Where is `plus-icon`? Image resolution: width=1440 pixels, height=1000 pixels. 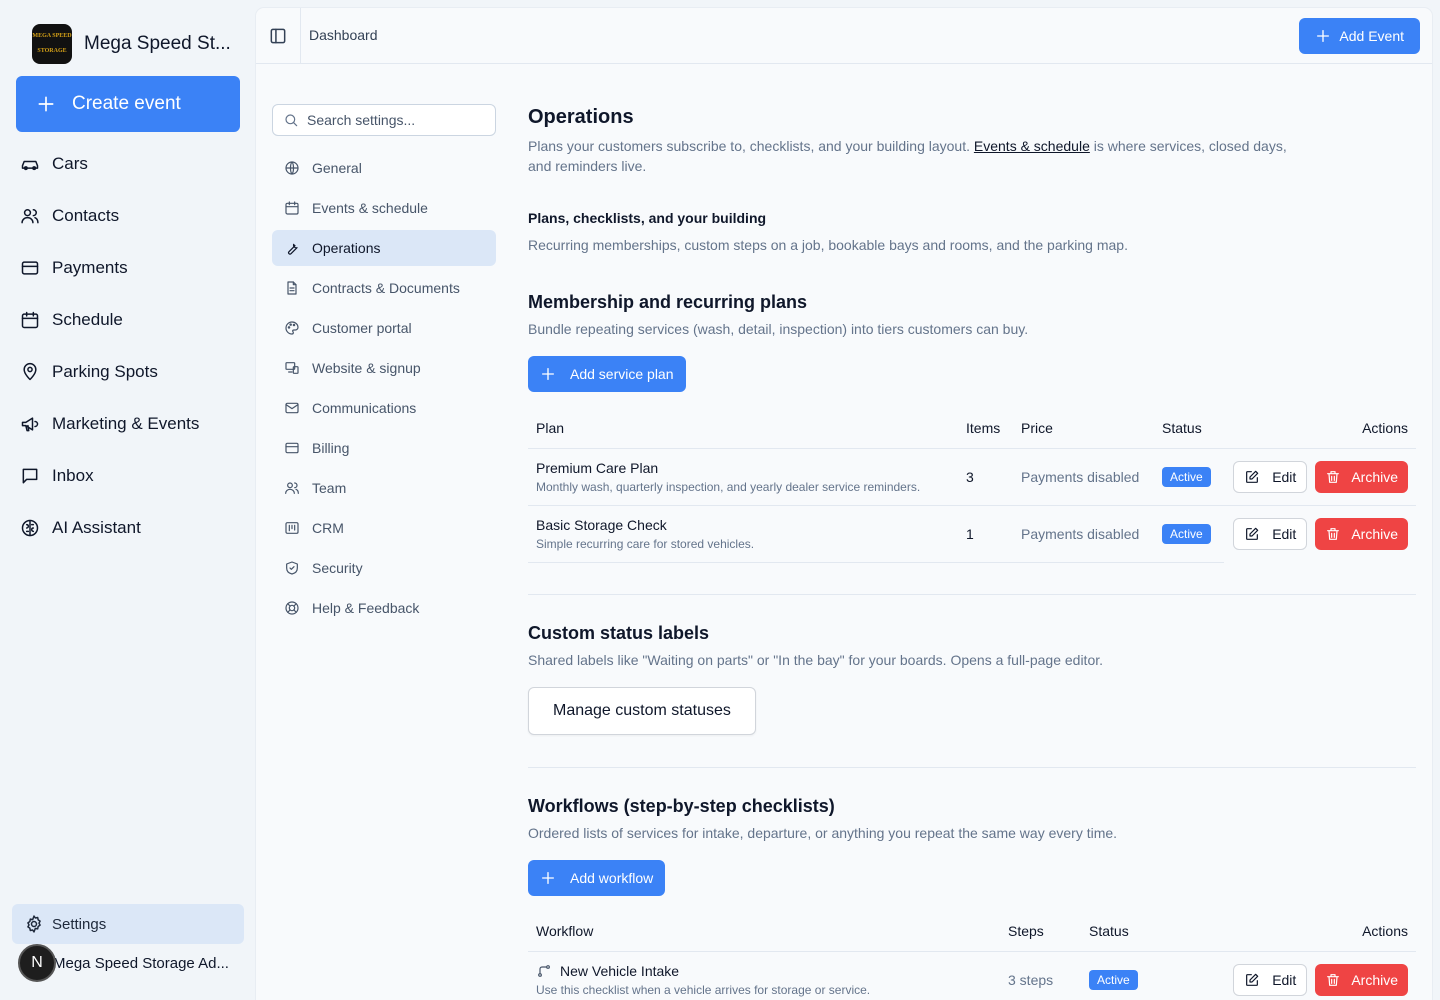
plus-icon is located at coordinates (548, 374).